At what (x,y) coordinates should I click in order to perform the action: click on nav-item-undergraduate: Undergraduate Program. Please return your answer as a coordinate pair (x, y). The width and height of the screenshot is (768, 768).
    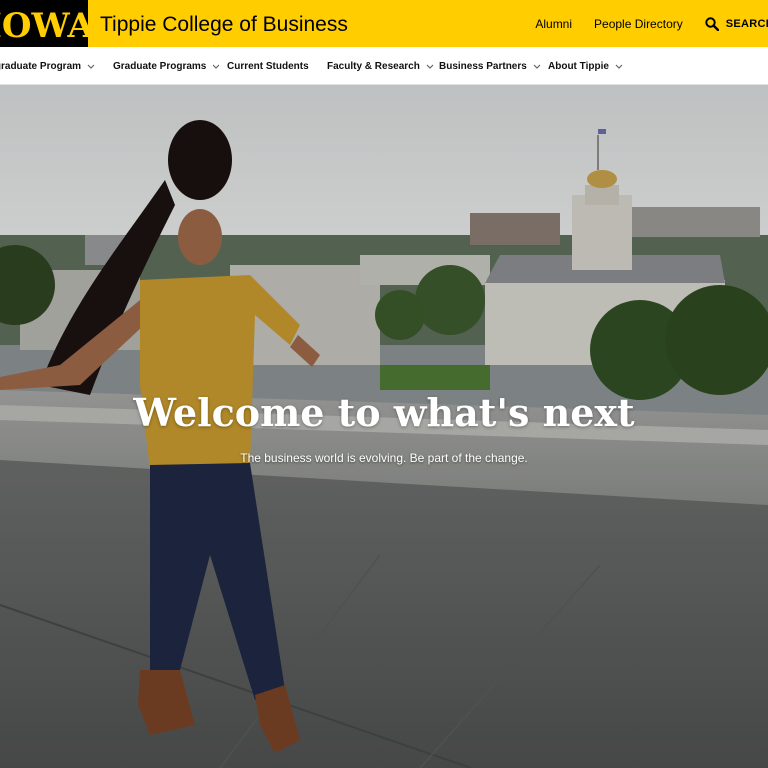
    Looking at the image, I should click on (47, 66).